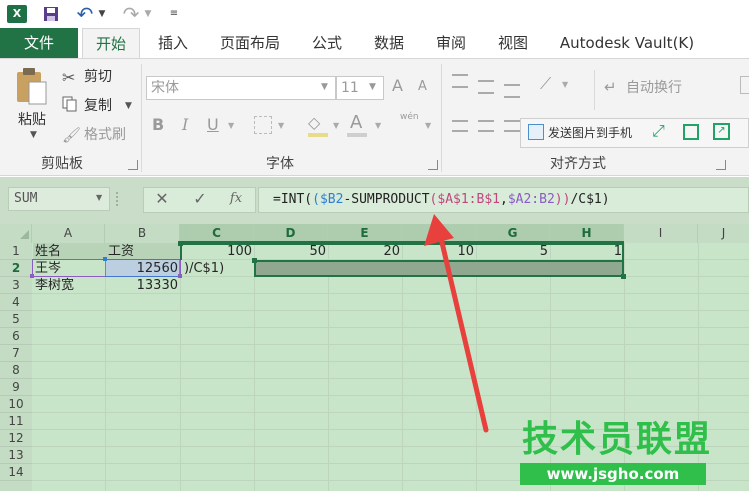 Image resolution: width=749 pixels, height=491 pixels. I want to click on font-name-dropdown-icon: ▼, so click(324, 87).